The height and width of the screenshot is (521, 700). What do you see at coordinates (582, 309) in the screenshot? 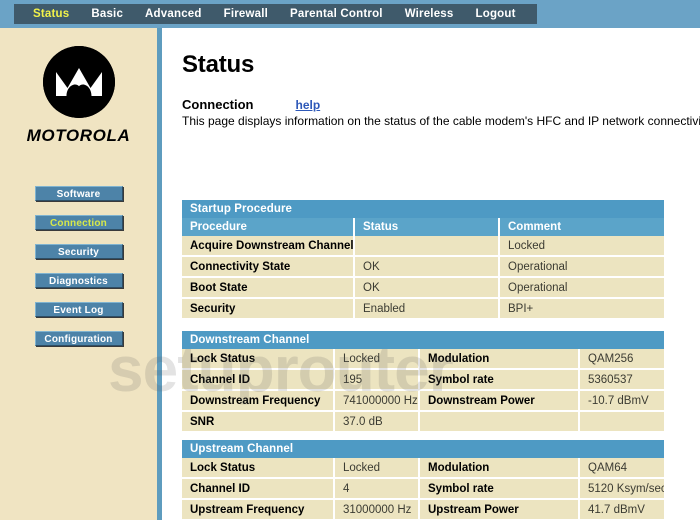
I see `row-value: BPI+` at bounding box center [582, 309].